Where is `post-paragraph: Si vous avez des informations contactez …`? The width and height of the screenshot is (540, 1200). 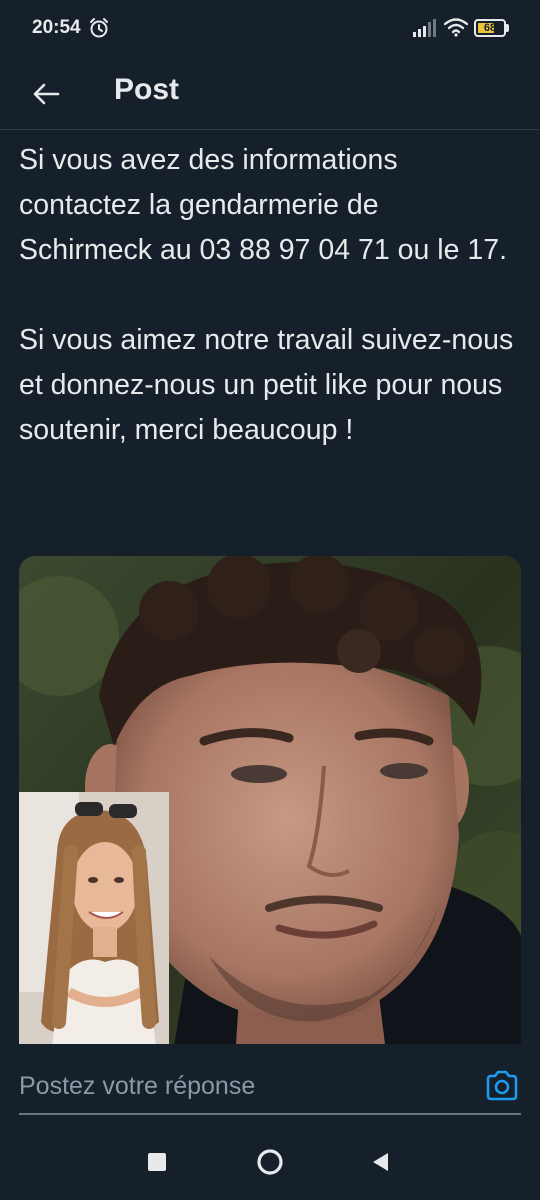 post-paragraph: Si vous avez des informations contactez … is located at coordinates (263, 205).